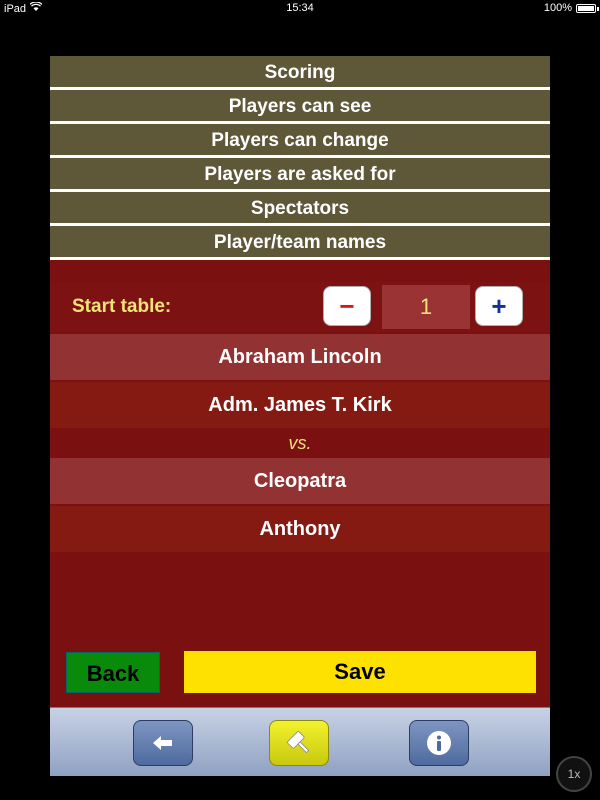 Image resolution: width=600 pixels, height=800 pixels. I want to click on zoom-level-badge: 1x, so click(574, 774).